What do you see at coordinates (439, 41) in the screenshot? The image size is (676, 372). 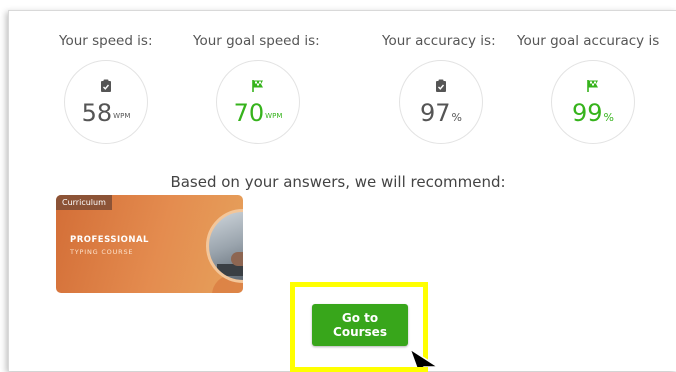 I see `accuracy-label: Your accuracy is:` at bounding box center [439, 41].